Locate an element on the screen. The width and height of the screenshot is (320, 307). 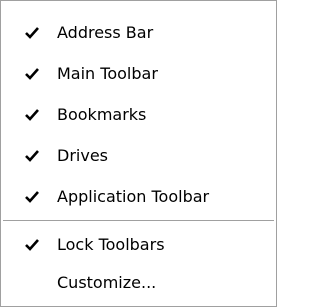
menu-item-lock-toolbars: Lock Toolbars is located at coordinates (138, 245).